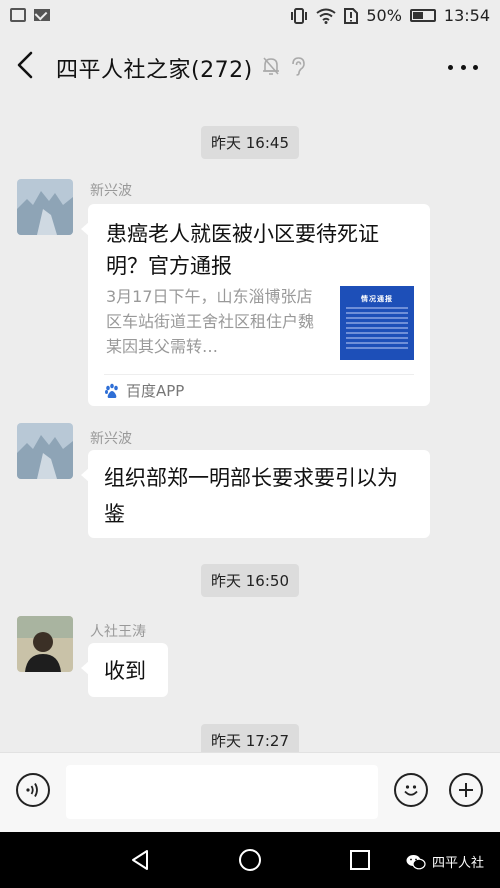 The image size is (500, 888). Describe the element at coordinates (250, 142) in the screenshot. I see `timestamp: 昨天 16:45` at that location.